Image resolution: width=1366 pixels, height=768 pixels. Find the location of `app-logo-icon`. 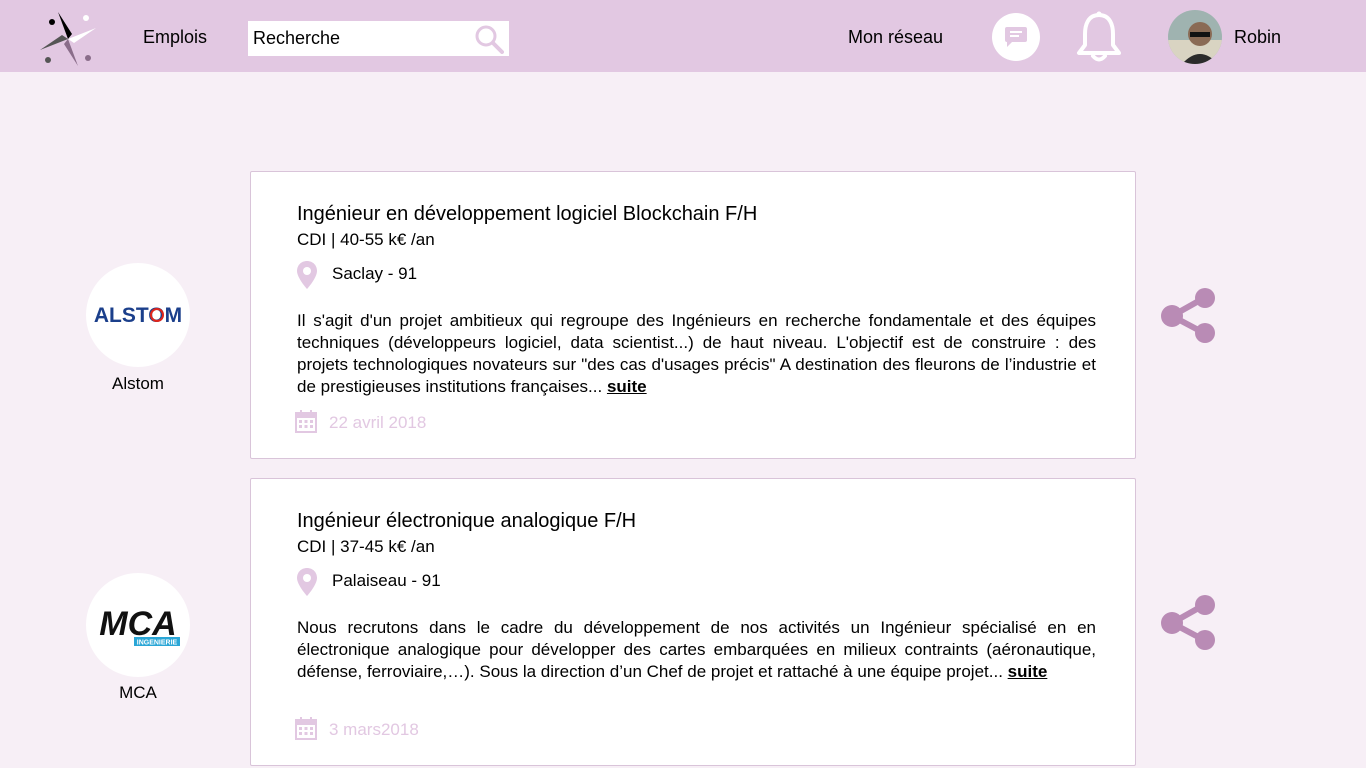

app-logo-icon is located at coordinates (68, 39).